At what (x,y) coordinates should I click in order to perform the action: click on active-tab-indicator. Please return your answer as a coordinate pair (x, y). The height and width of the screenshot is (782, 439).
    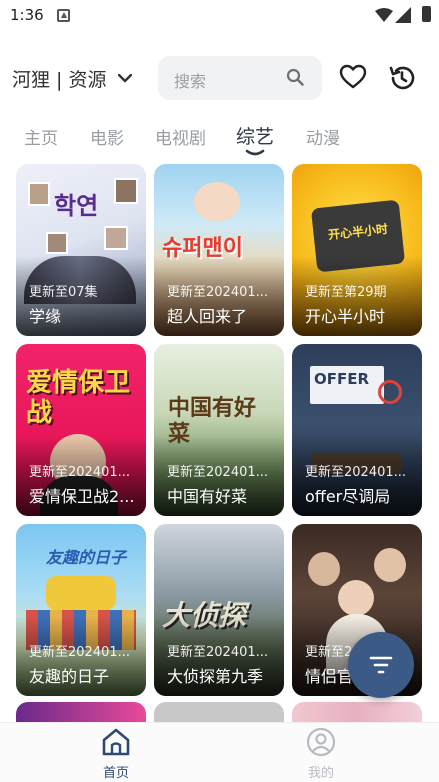
    Looking at the image, I should click on (255, 152).